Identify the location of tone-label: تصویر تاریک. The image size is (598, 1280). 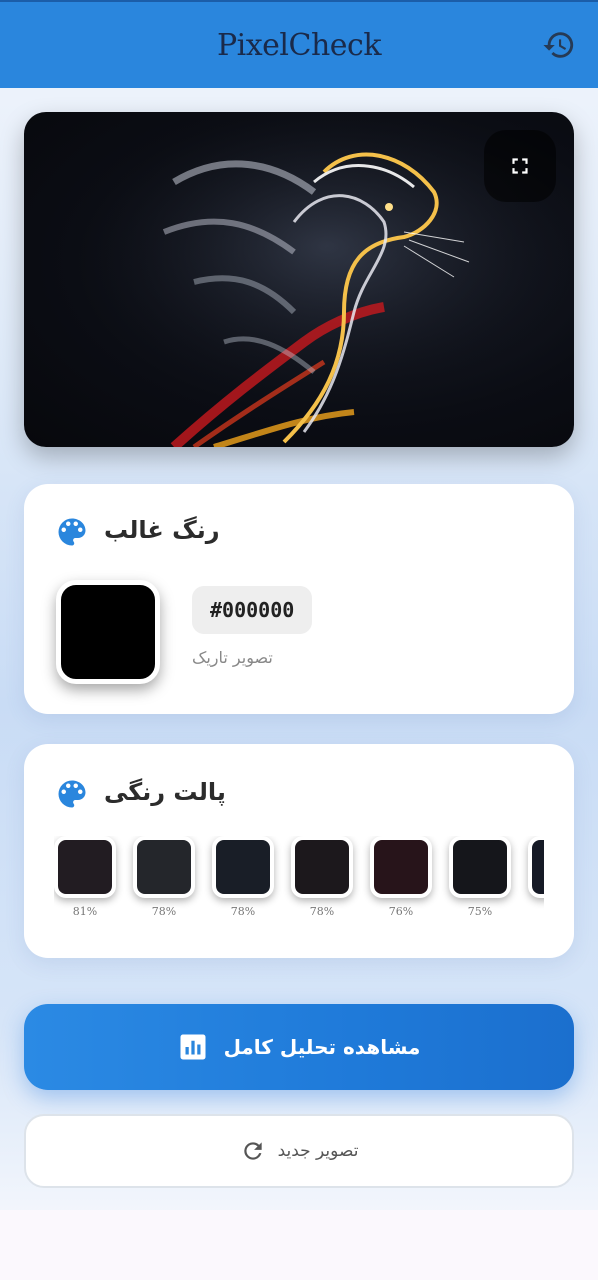
(232, 657).